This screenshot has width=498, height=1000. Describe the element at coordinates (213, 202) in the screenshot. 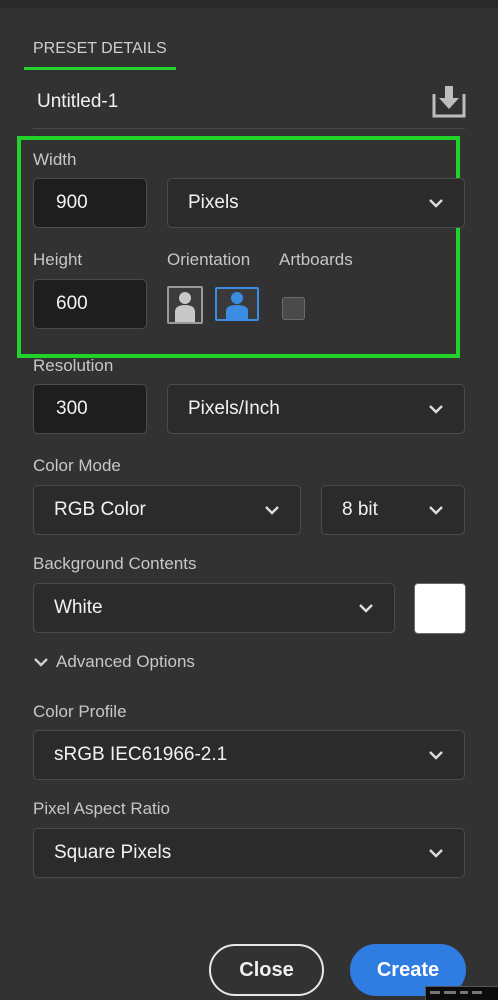

I see `width-unit-value: Pixels` at that location.